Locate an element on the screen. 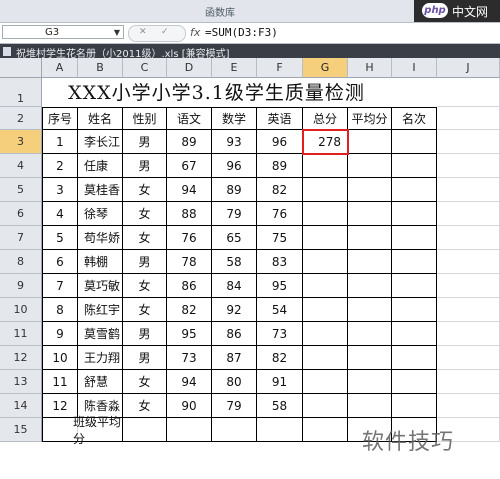 The image size is (500, 479). header-cell: 平均分 is located at coordinates (370, 118).